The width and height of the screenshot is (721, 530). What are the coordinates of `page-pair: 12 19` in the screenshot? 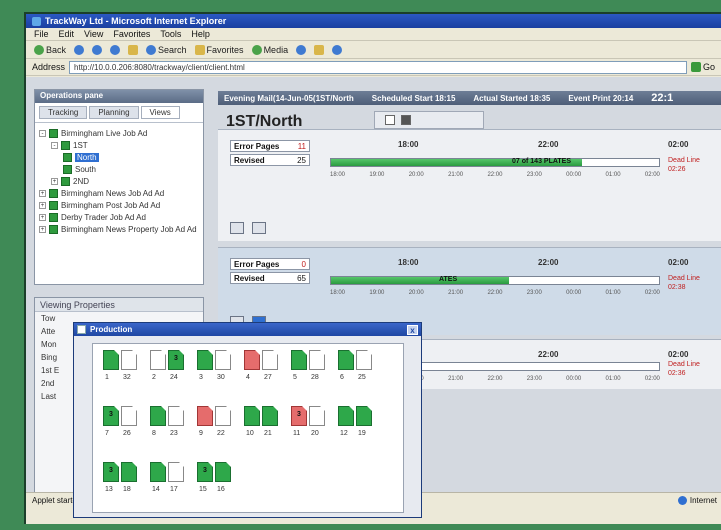 It's located at (356, 431).